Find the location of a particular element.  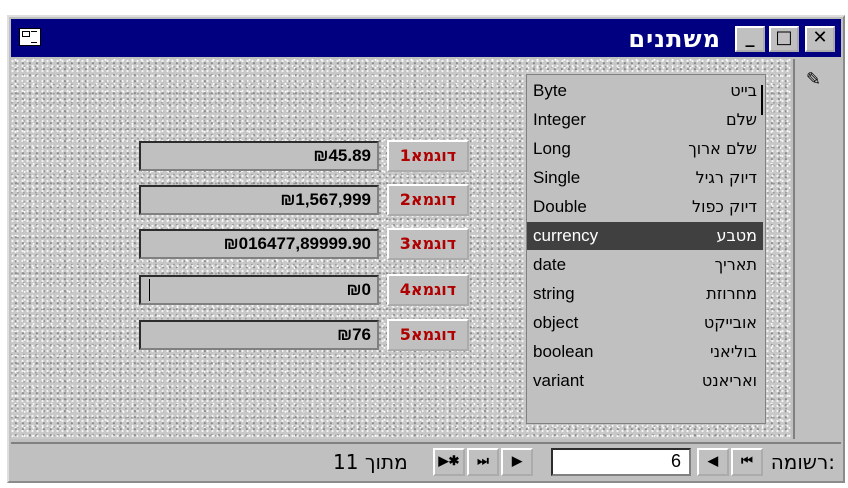

list-item-en: Double is located at coordinates (560, 206).